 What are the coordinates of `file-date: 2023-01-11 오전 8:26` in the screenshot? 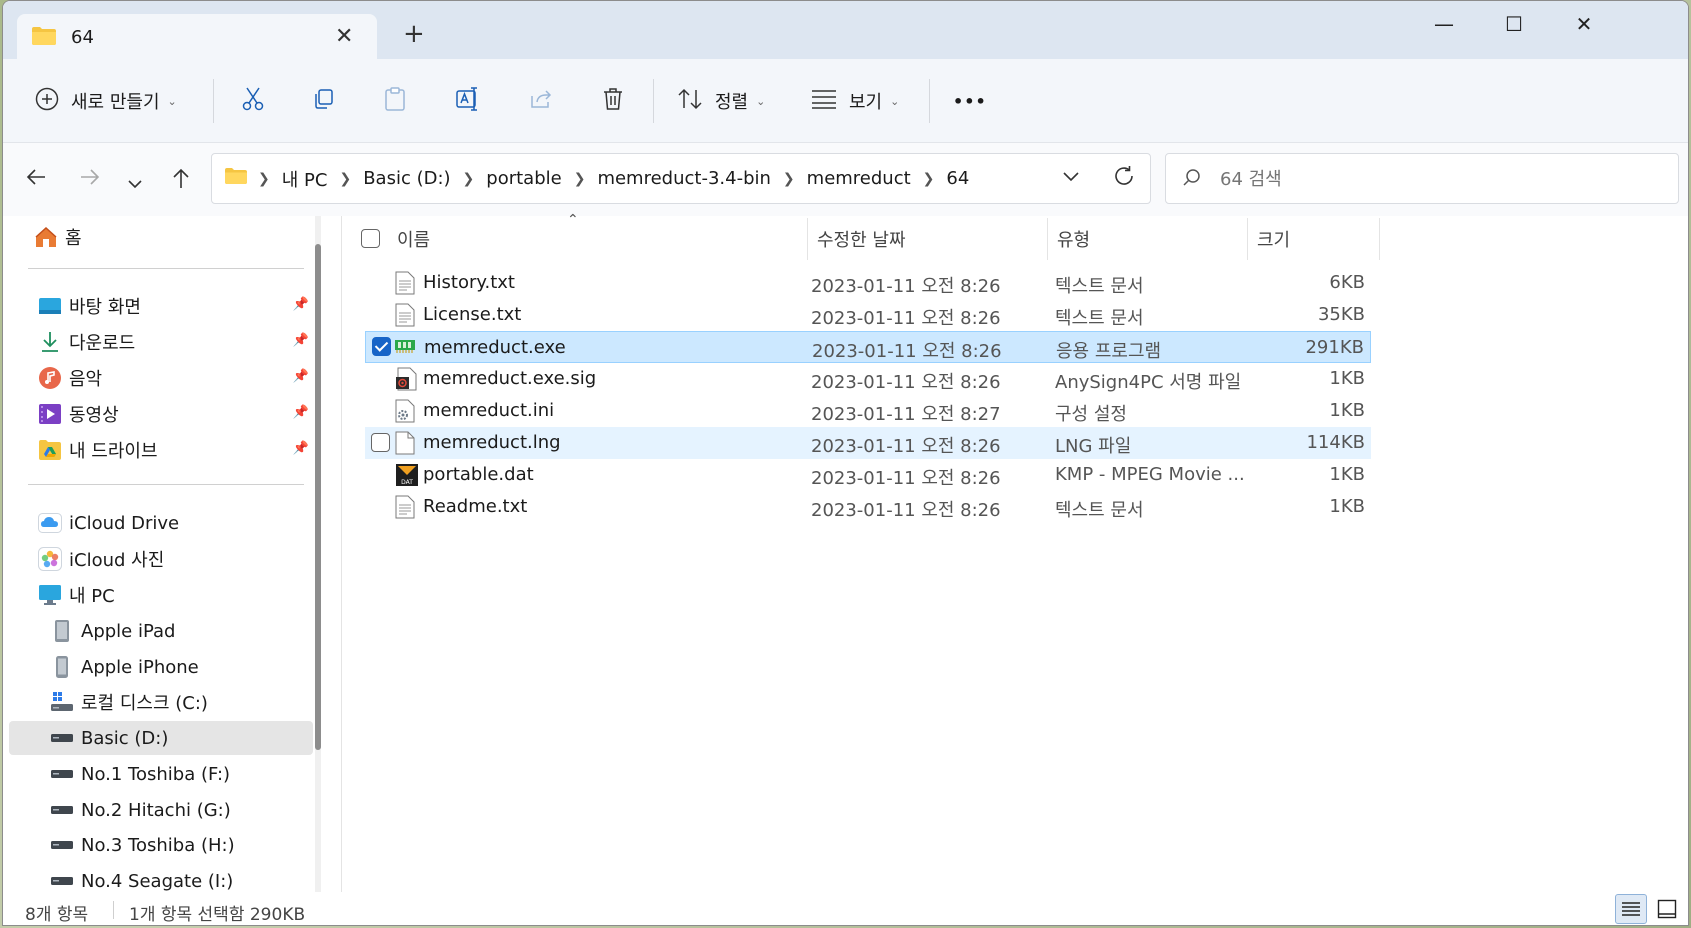 It's located at (906, 382).